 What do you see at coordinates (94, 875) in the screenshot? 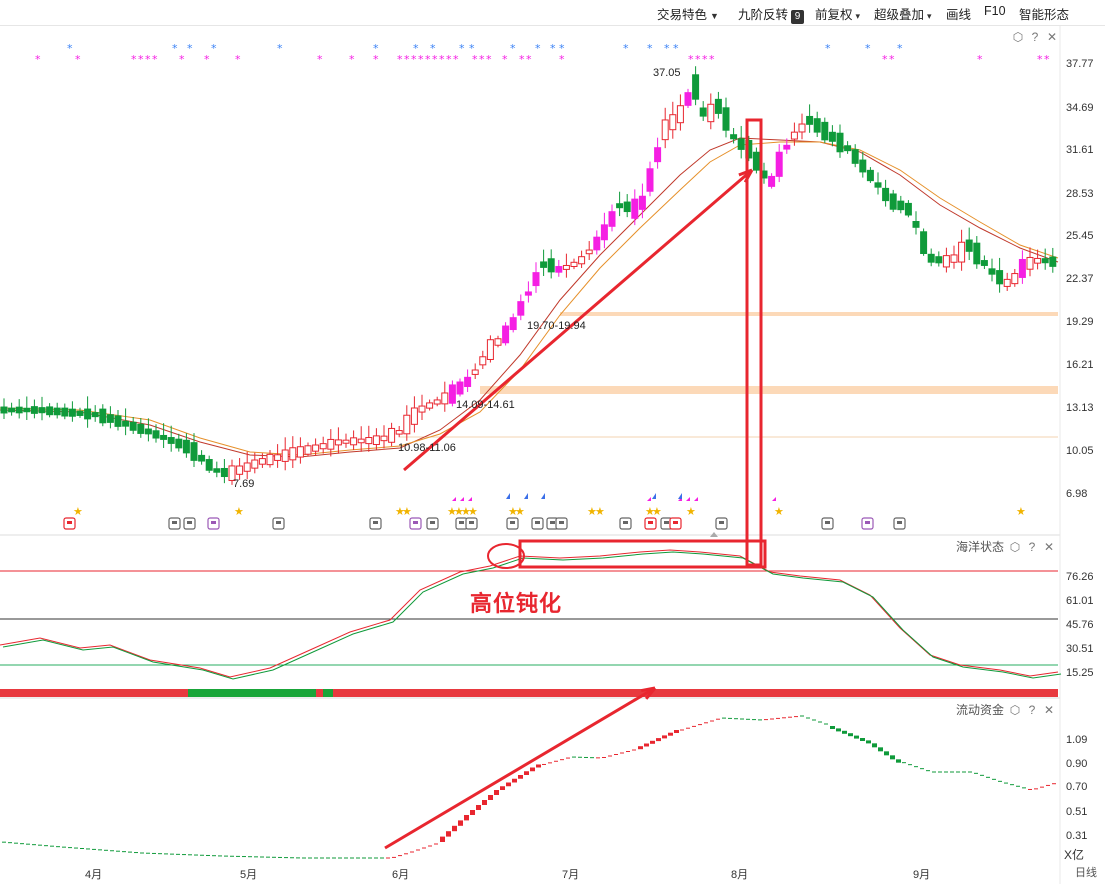
I see `month-label: 4月` at bounding box center [94, 875].